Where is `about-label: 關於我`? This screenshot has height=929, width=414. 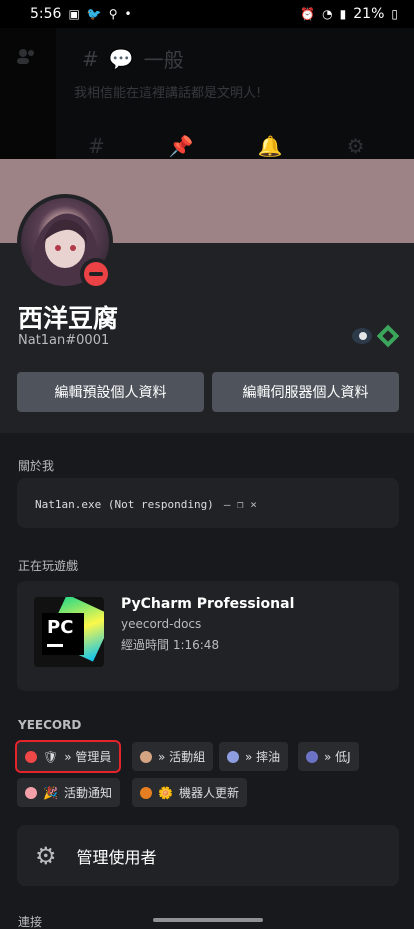 about-label: 關於我 is located at coordinates (36, 466).